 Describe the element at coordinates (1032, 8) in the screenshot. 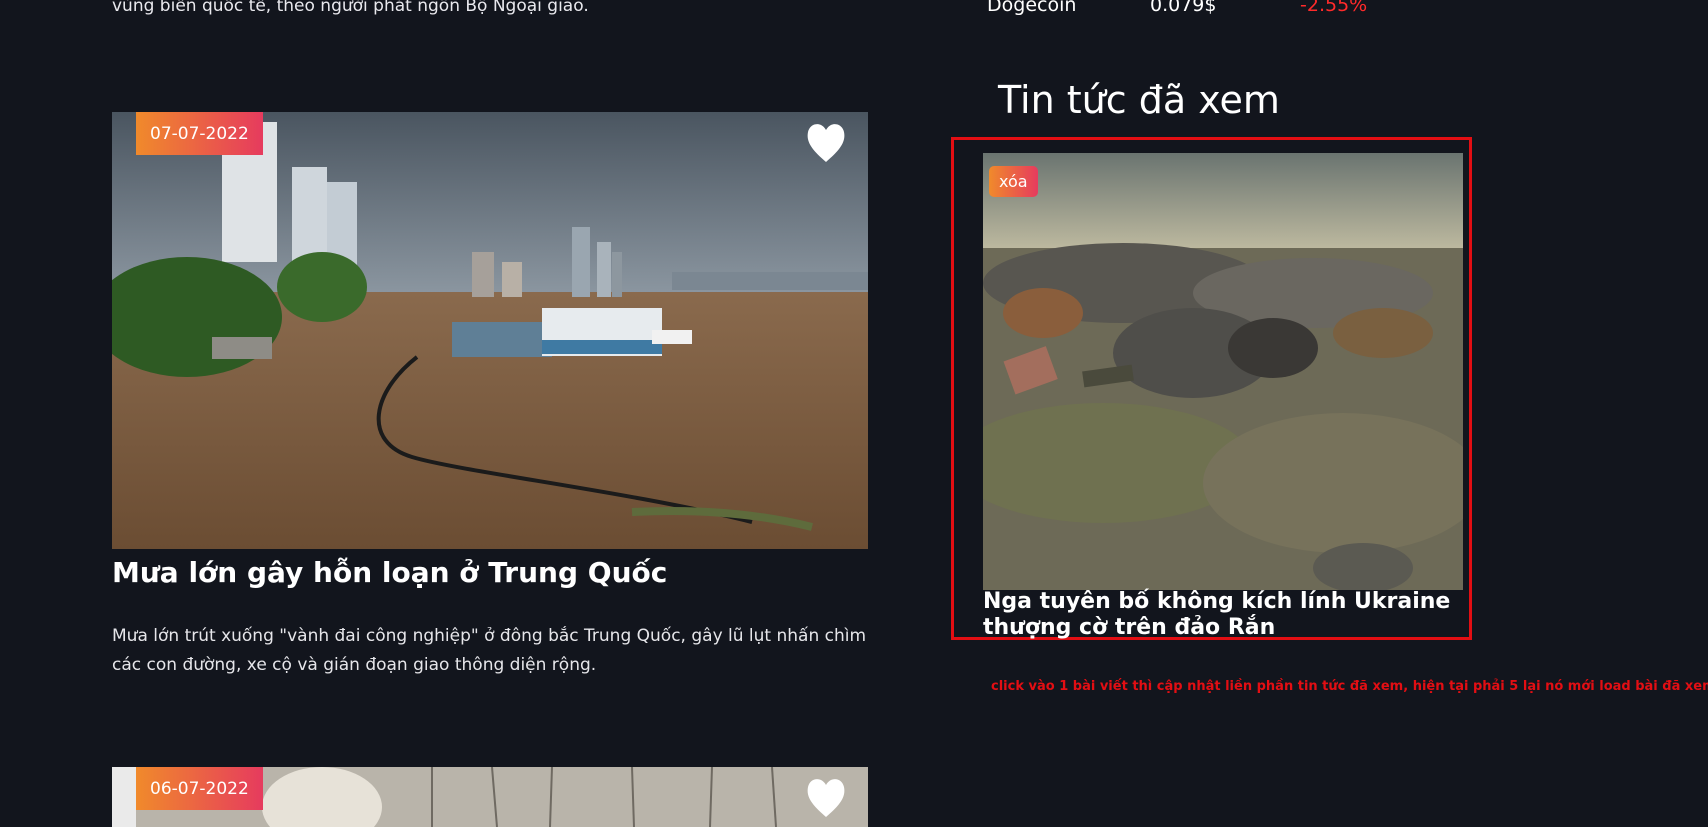

I see `crypto-name: Dogecoin` at that location.